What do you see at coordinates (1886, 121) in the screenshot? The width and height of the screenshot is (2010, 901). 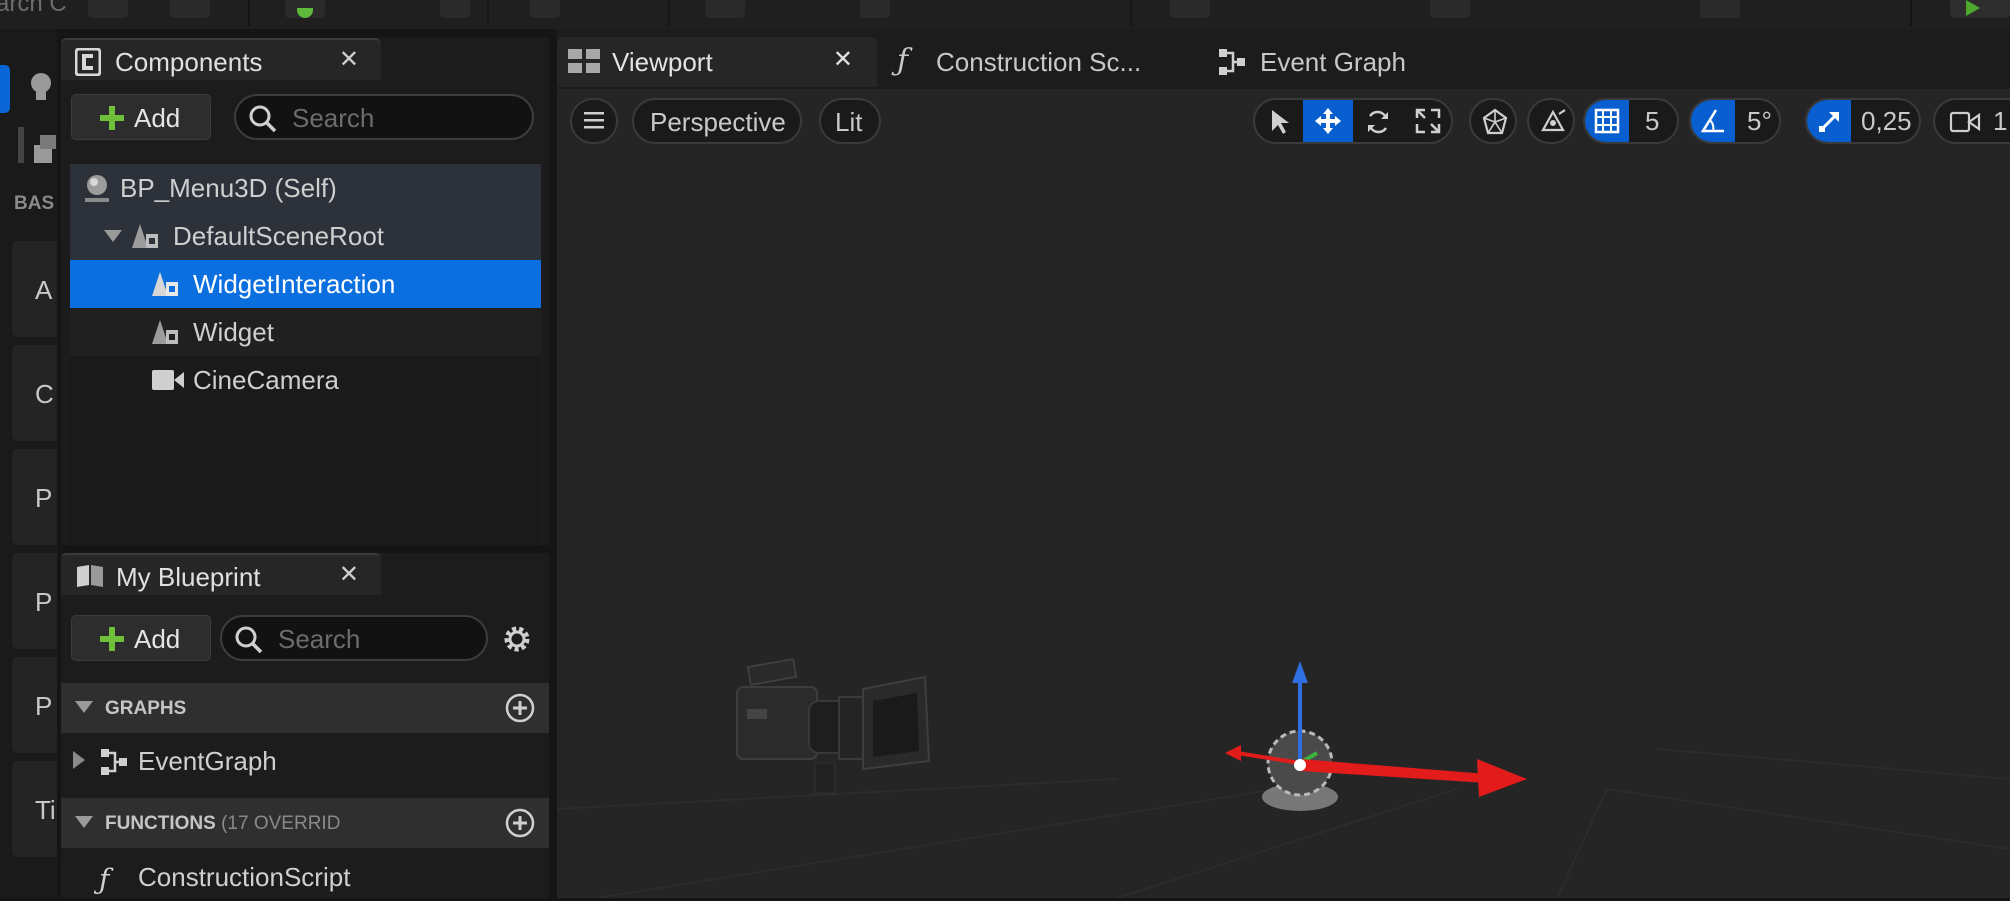 I see `scale-snap-value: 0,25` at bounding box center [1886, 121].